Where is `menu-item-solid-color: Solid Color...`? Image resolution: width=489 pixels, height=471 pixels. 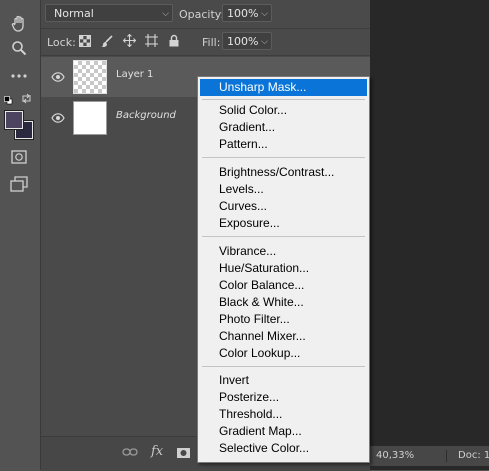 menu-item-solid-color: Solid Color... is located at coordinates (283, 110).